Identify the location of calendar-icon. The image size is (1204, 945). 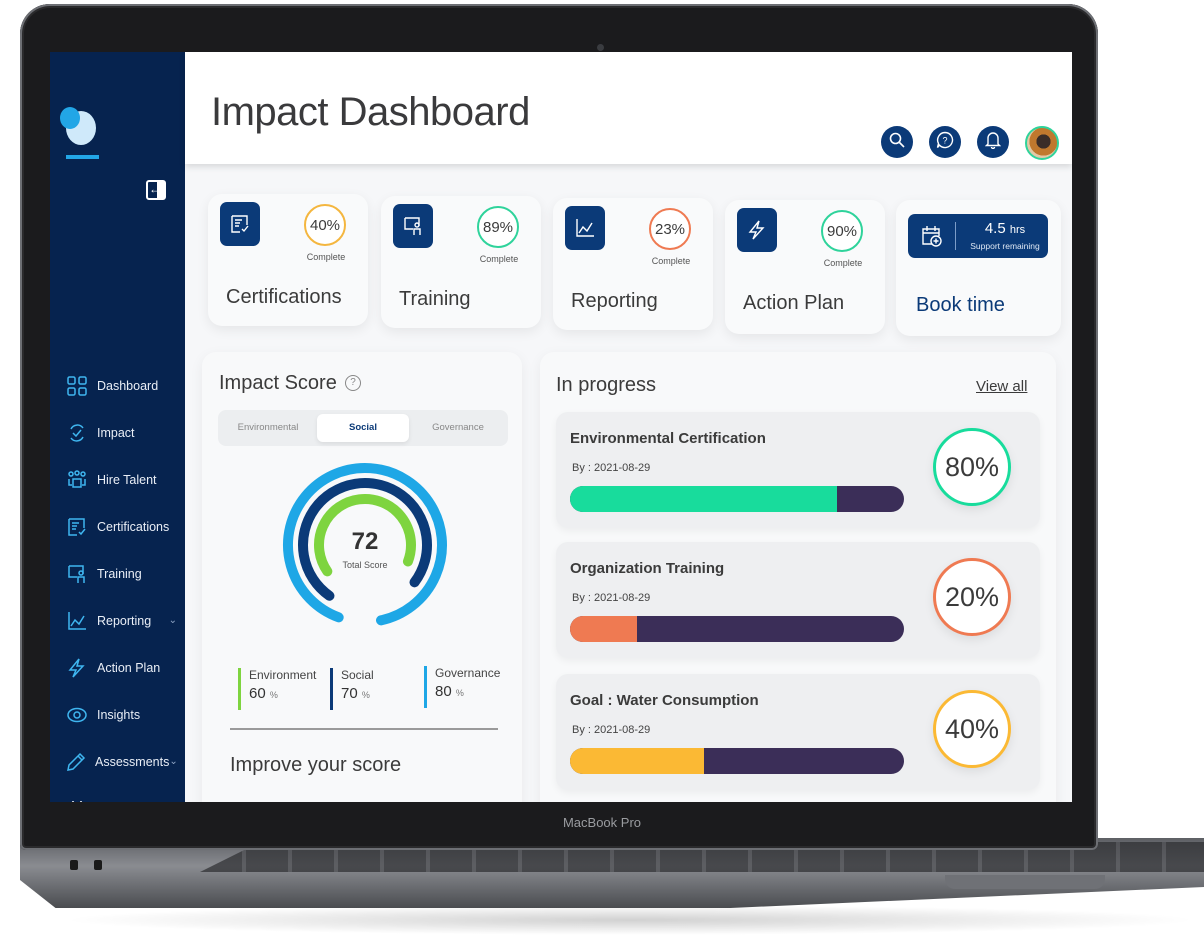
(77, 800).